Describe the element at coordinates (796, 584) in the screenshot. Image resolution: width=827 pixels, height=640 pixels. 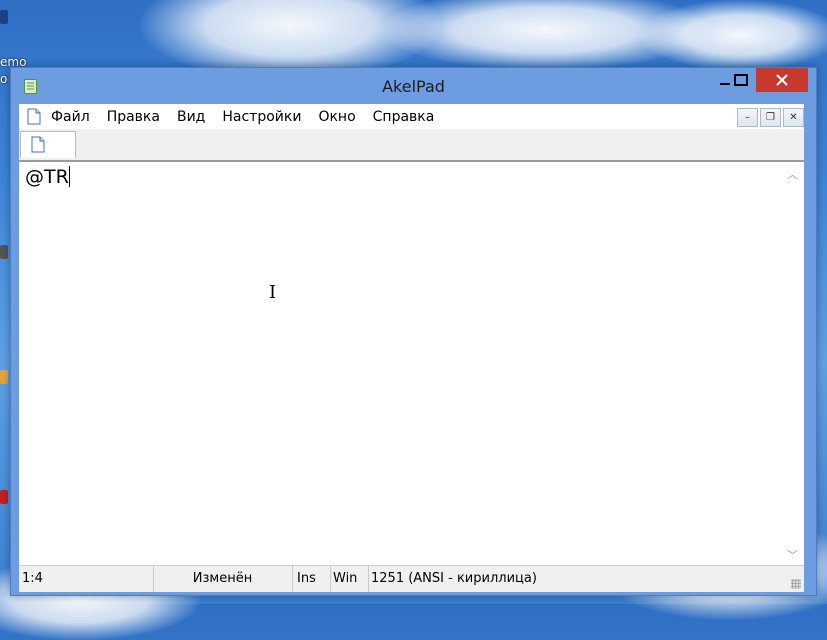
I see `resize-grip-icon` at that location.